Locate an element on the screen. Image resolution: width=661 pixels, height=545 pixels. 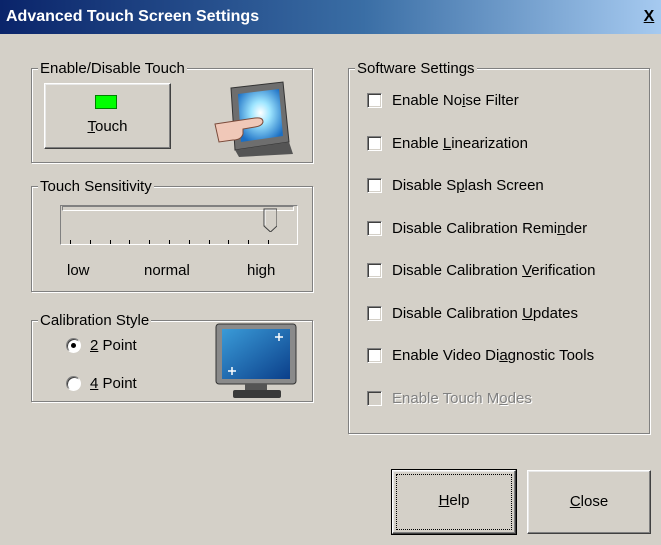
touch-screen-hand-icon is located at coordinates (253, 119).